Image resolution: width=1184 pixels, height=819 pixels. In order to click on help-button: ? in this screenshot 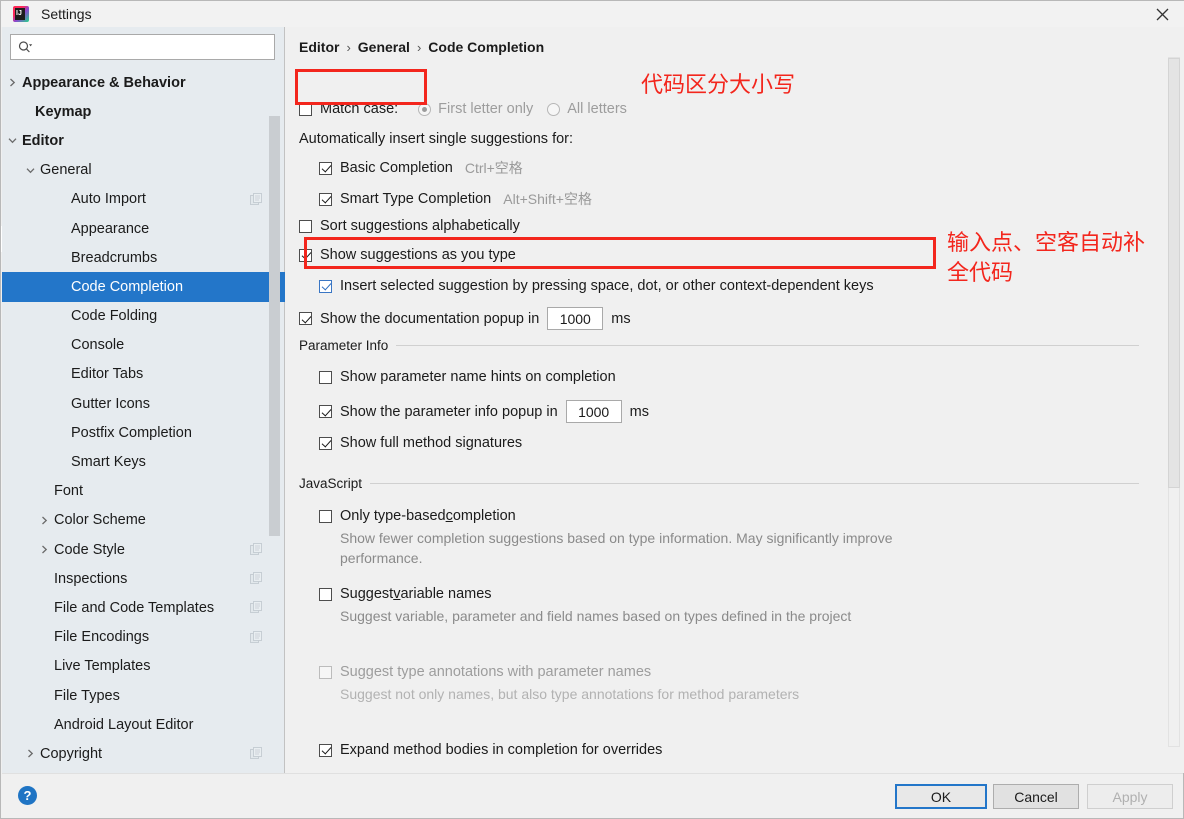, I will do `click(27, 795)`.